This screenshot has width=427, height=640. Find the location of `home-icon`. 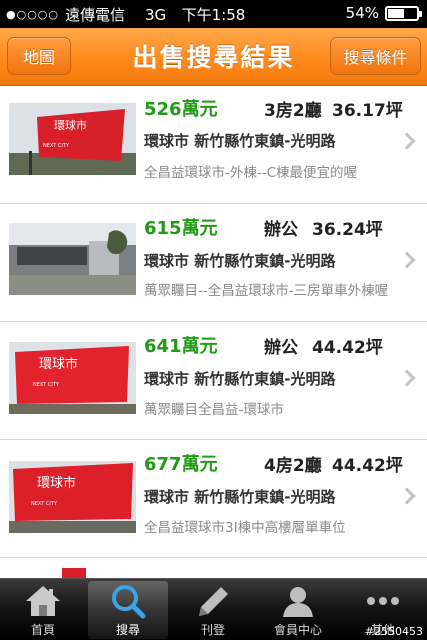

home-icon is located at coordinates (43, 601).